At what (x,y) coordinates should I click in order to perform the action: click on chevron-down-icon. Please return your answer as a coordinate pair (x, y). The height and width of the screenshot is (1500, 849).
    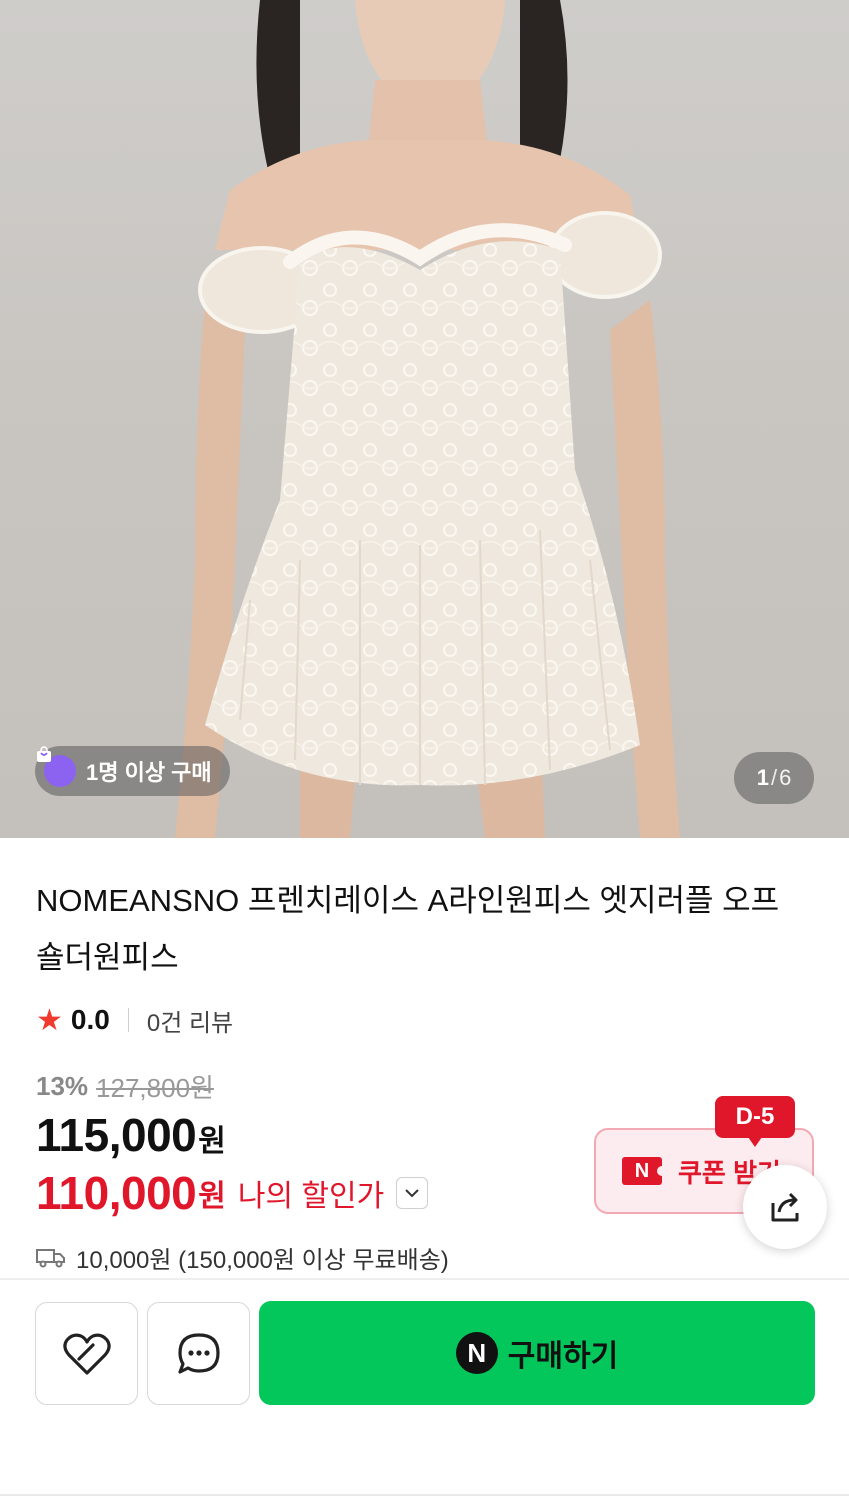
    Looking at the image, I should click on (412, 1193).